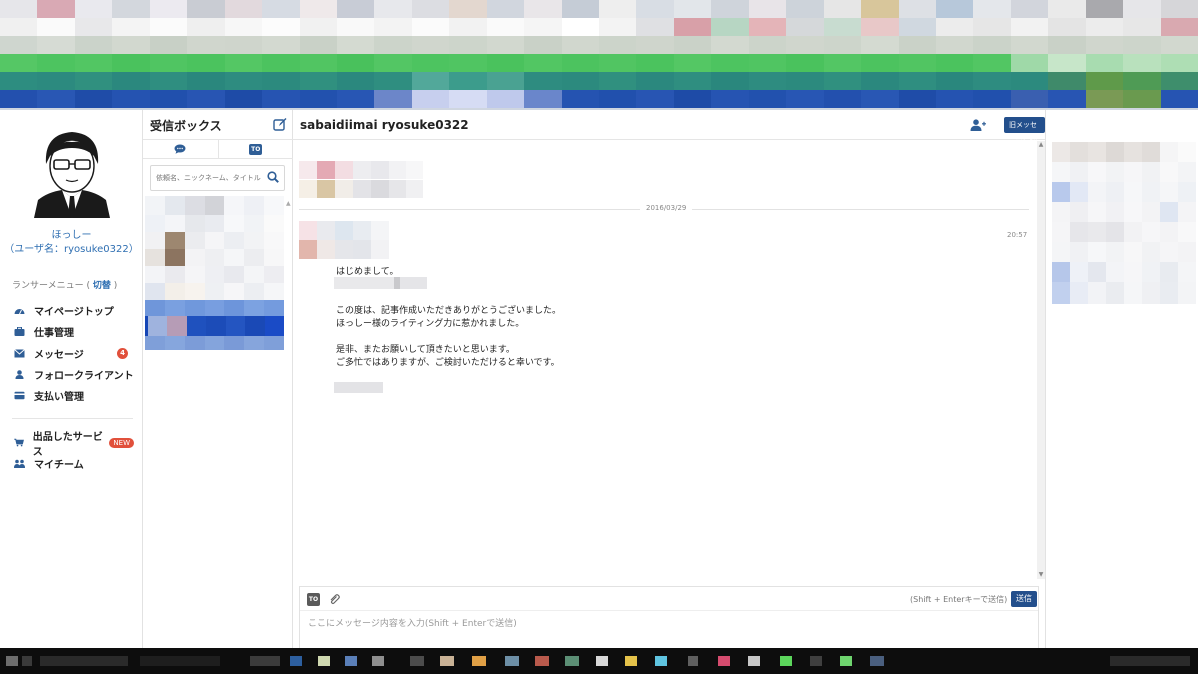 The image size is (1198, 674). Describe the element at coordinates (361, 179) in the screenshot. I see `blurred-previous-message` at that location.